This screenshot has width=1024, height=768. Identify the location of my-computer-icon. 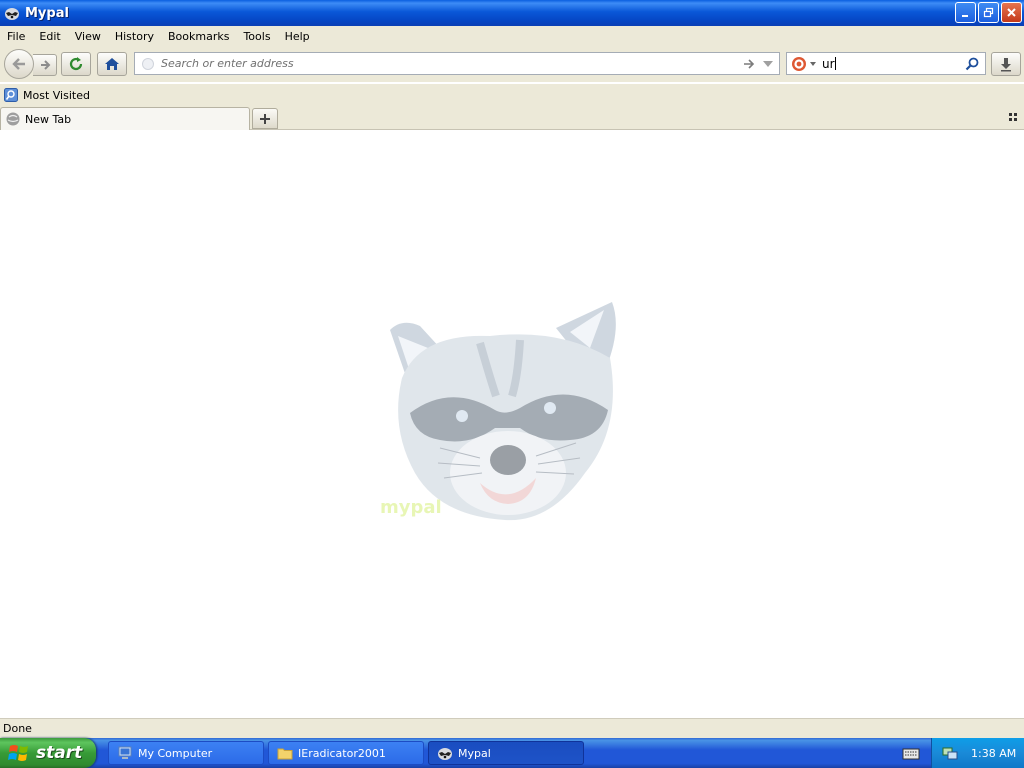
(125, 752).